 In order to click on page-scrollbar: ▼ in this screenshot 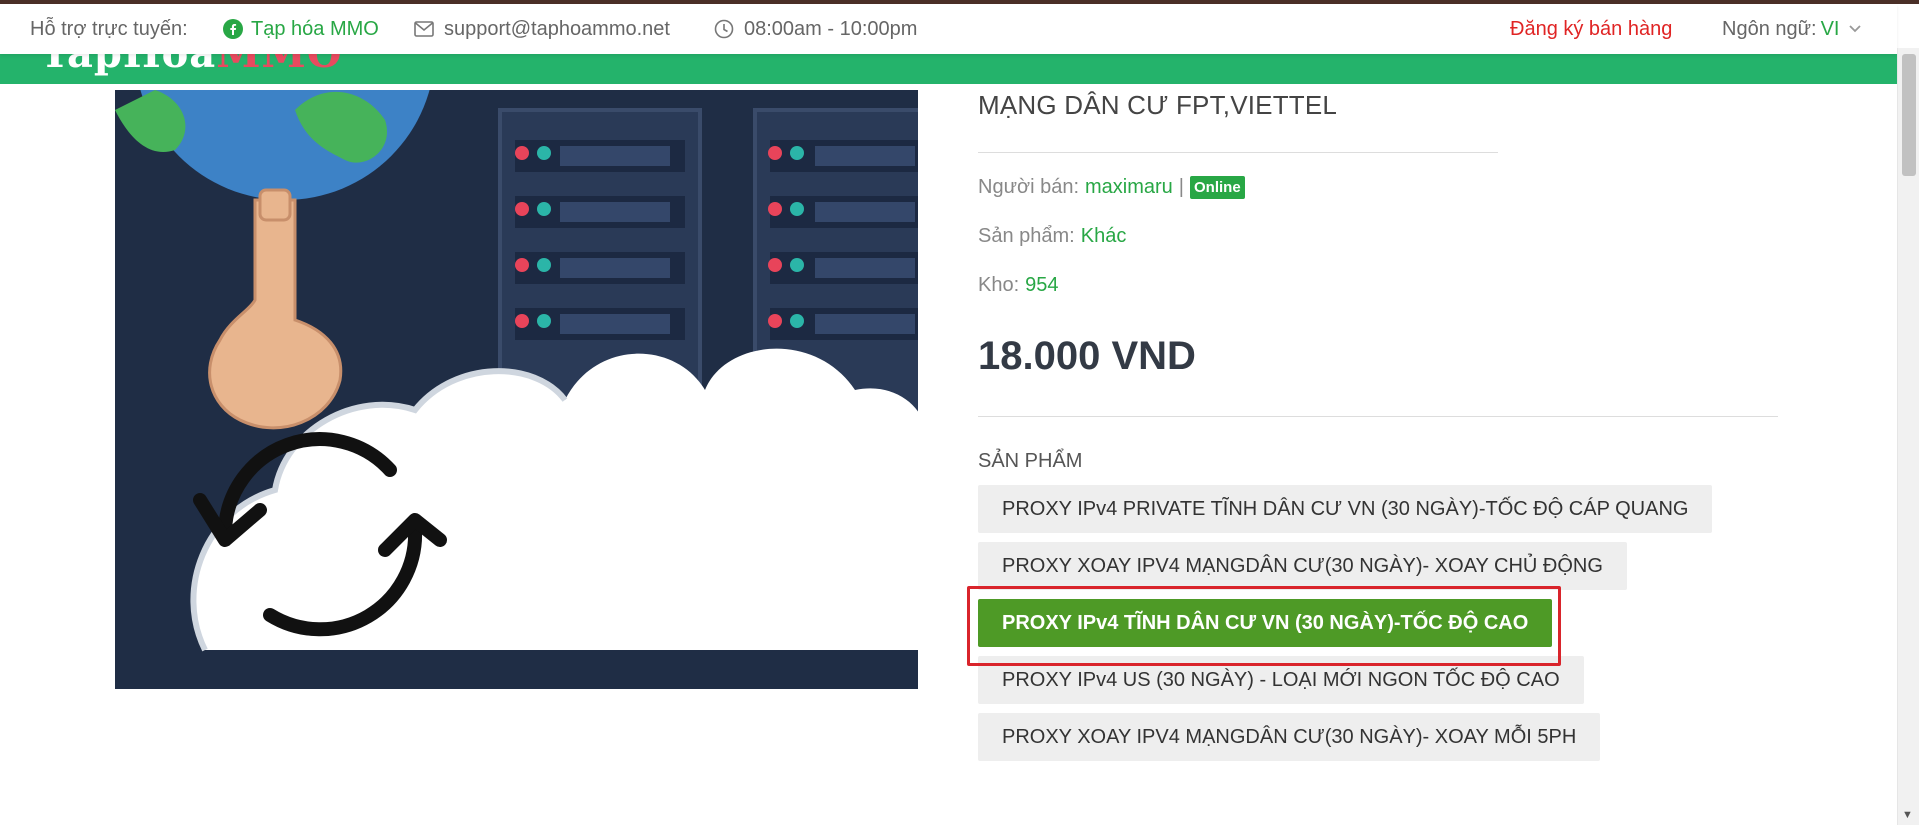, I will do `click(1908, 436)`.